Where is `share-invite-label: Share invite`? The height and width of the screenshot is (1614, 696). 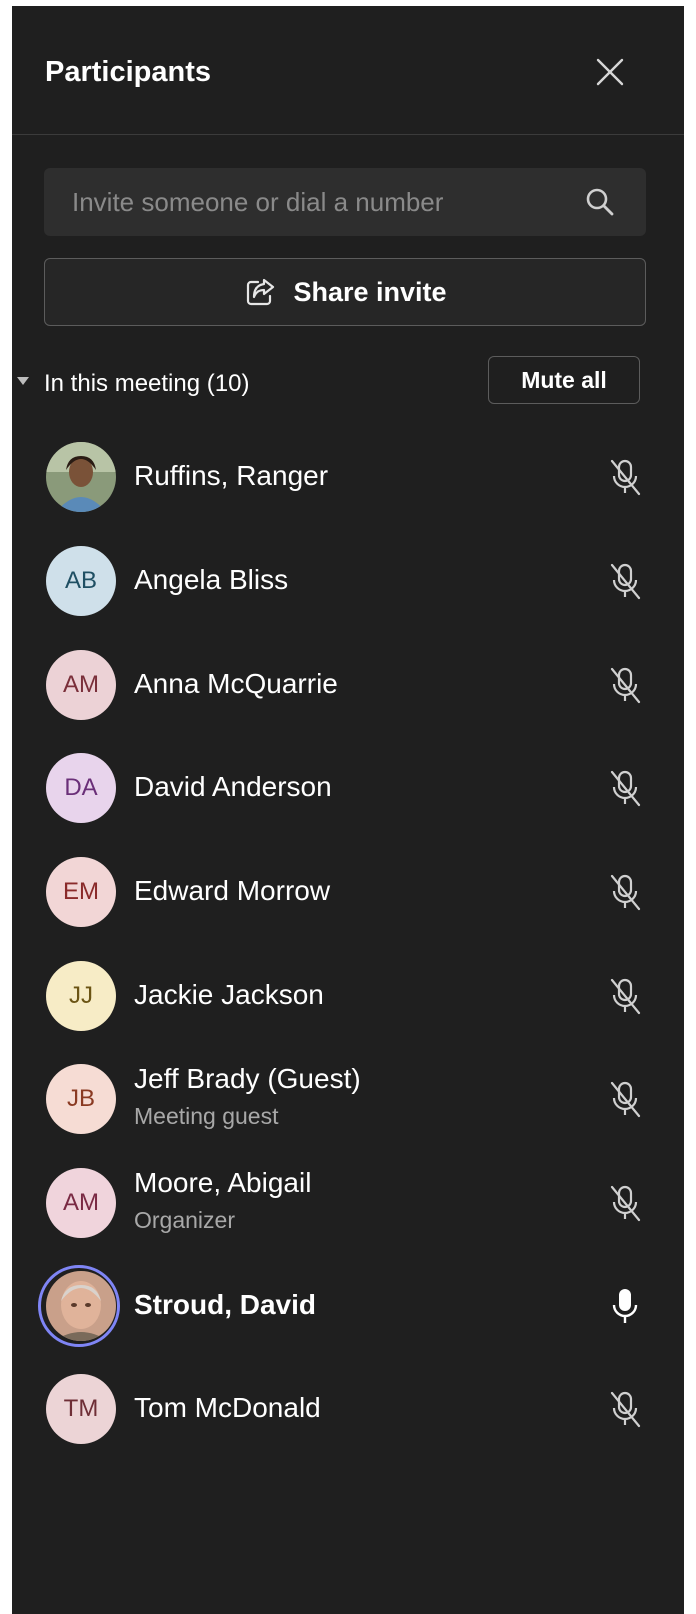 share-invite-label: Share invite is located at coordinates (370, 291).